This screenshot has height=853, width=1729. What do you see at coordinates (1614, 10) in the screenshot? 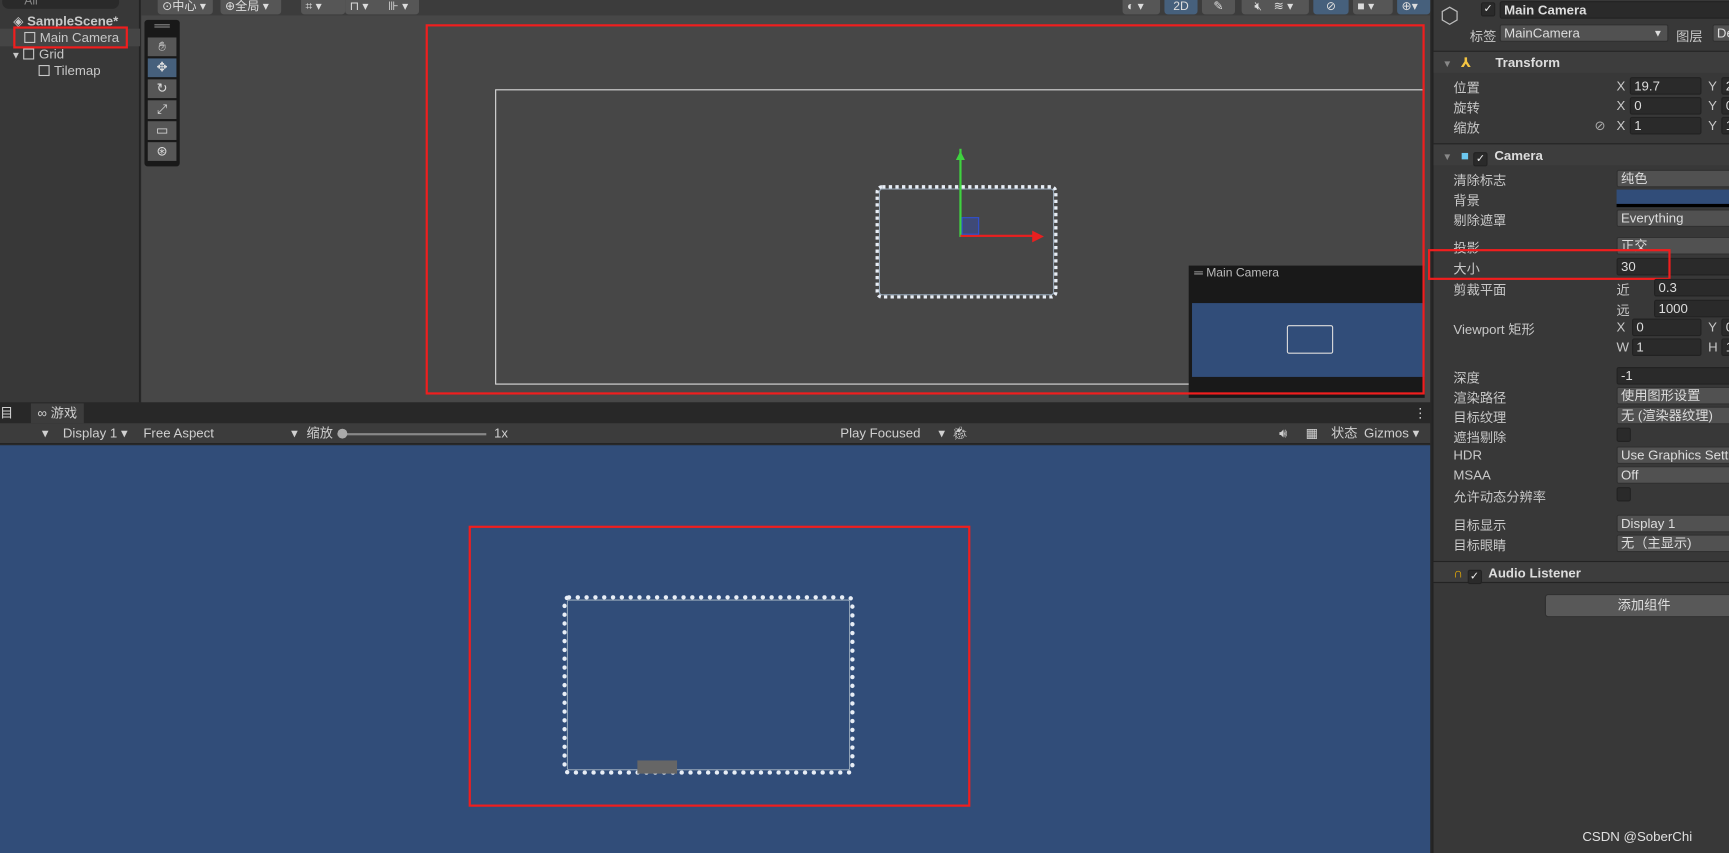
I see `object-name-field: Main Camera` at bounding box center [1614, 10].